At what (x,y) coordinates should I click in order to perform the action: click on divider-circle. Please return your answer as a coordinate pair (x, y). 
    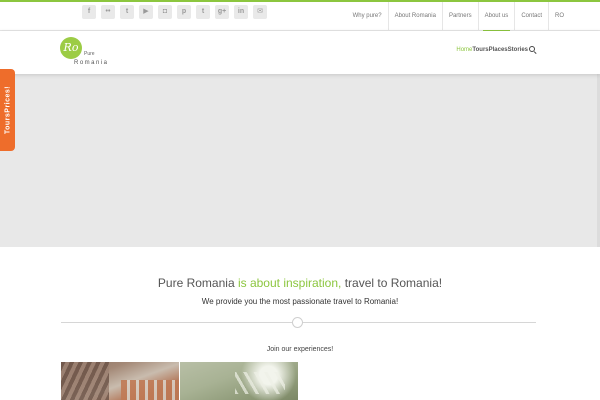
    Looking at the image, I should click on (297, 322).